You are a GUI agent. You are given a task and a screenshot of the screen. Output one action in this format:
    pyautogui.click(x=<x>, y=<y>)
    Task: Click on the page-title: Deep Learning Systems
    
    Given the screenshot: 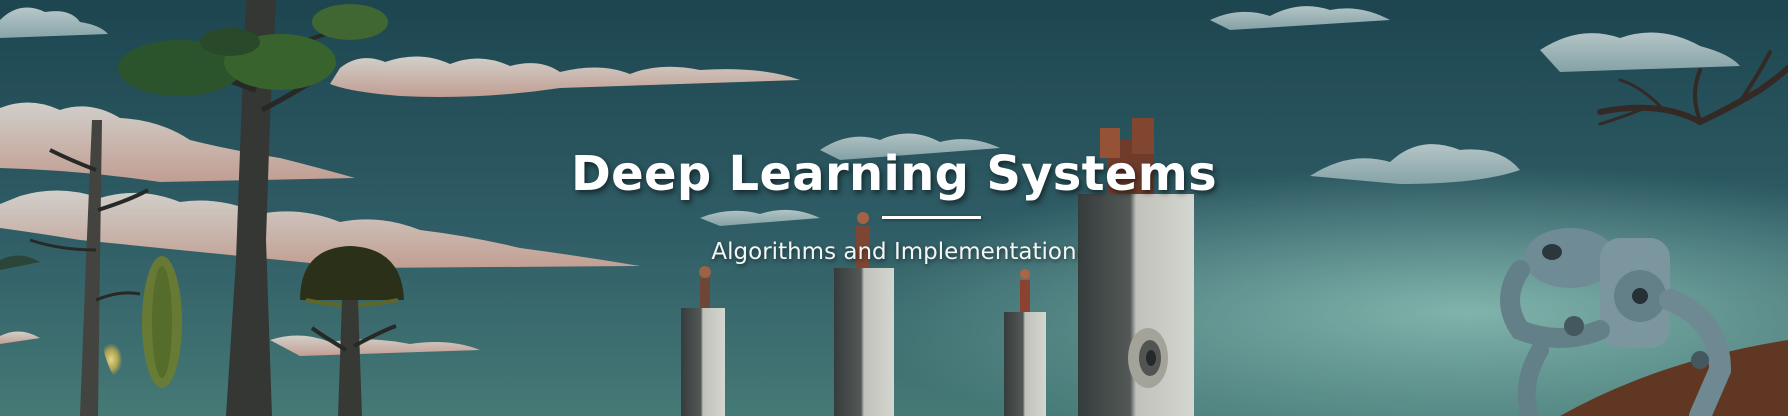 What is the action you would take?
    pyautogui.click(x=894, y=174)
    